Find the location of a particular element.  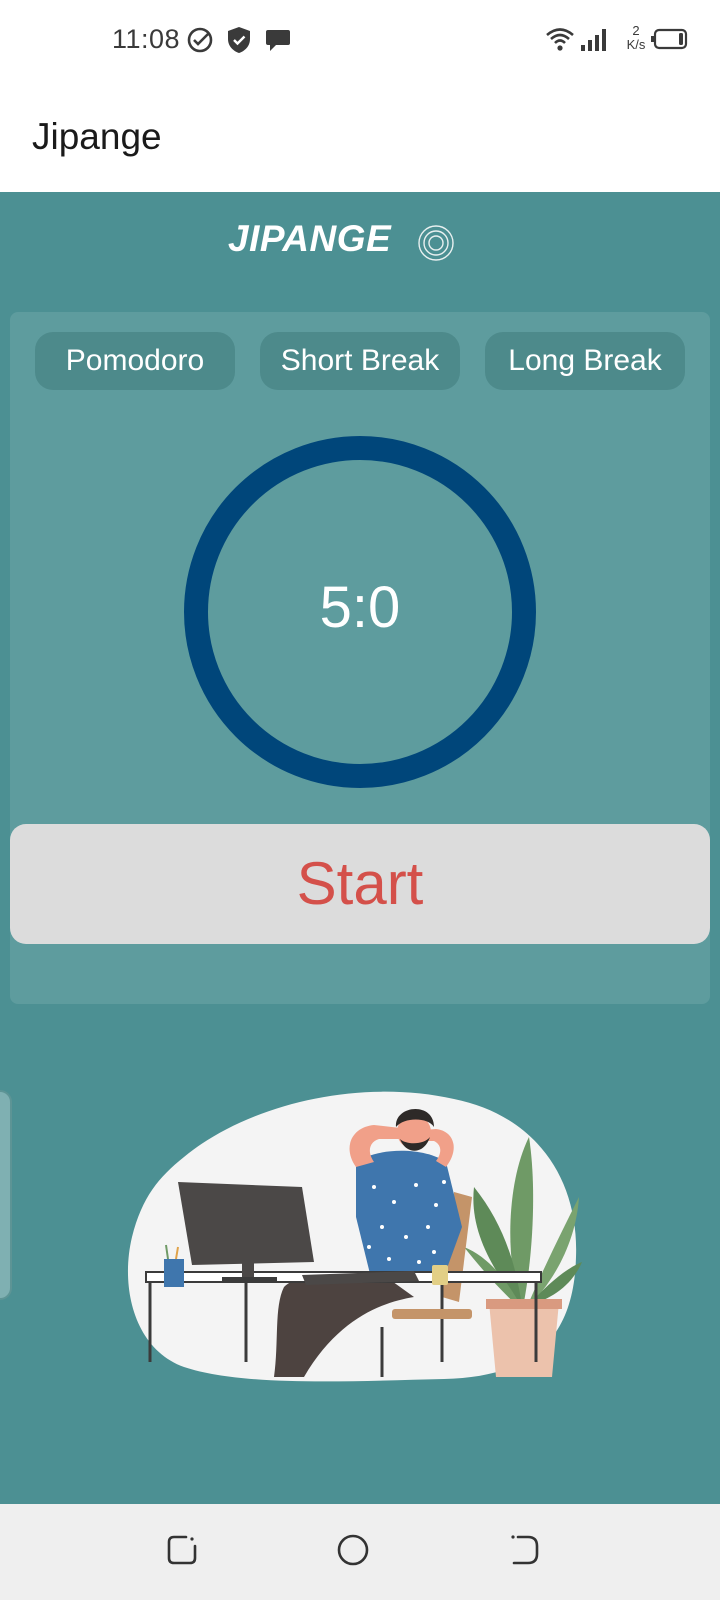

home-icon is located at coordinates (353, 1552).